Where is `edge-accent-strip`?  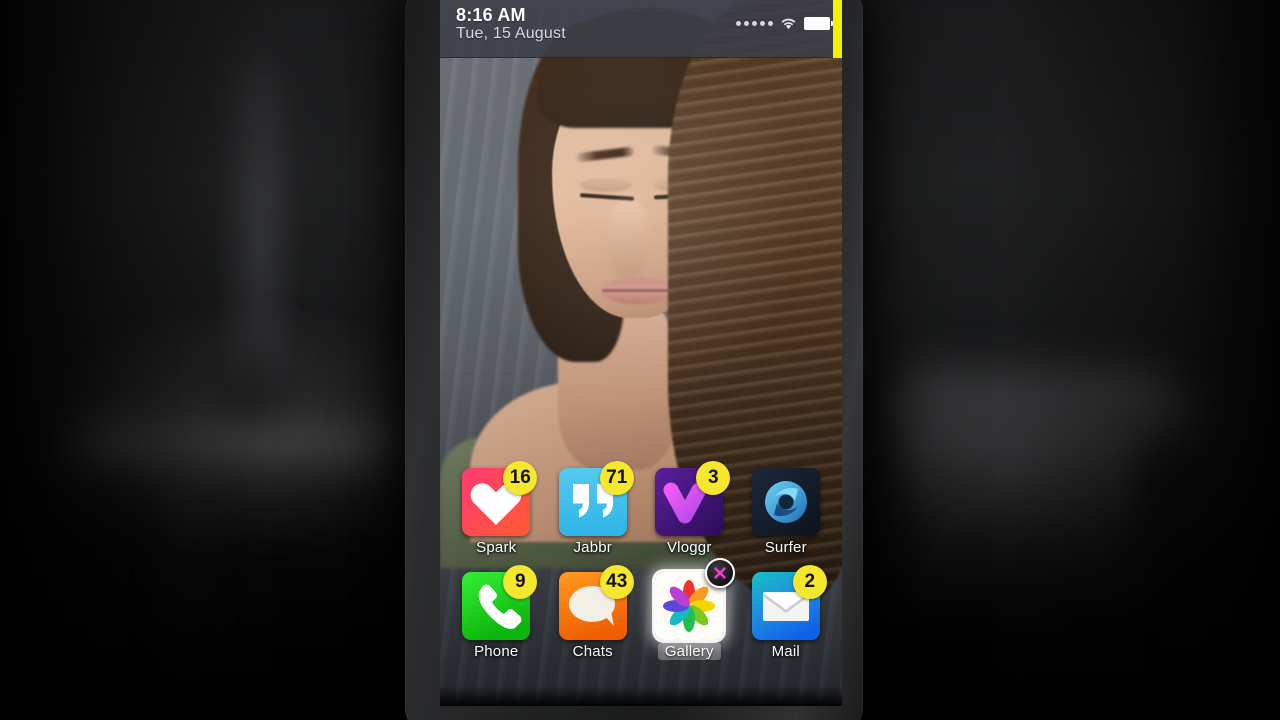
edge-accent-strip is located at coordinates (837, 29).